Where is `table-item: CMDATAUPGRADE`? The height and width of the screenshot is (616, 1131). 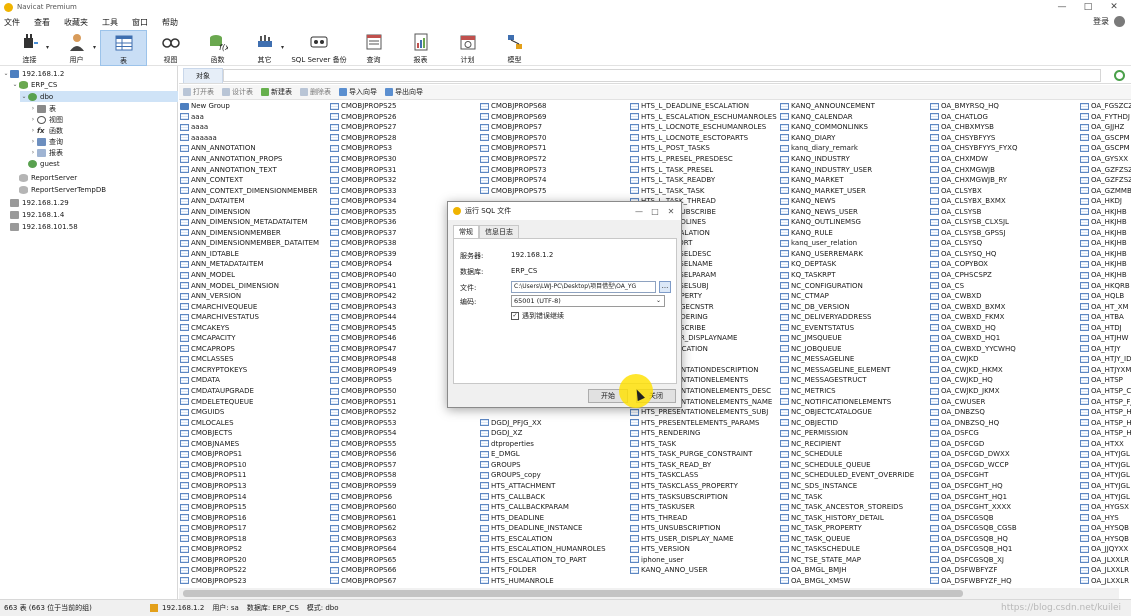 table-item: CMDATAUPGRADE is located at coordinates (255, 391).